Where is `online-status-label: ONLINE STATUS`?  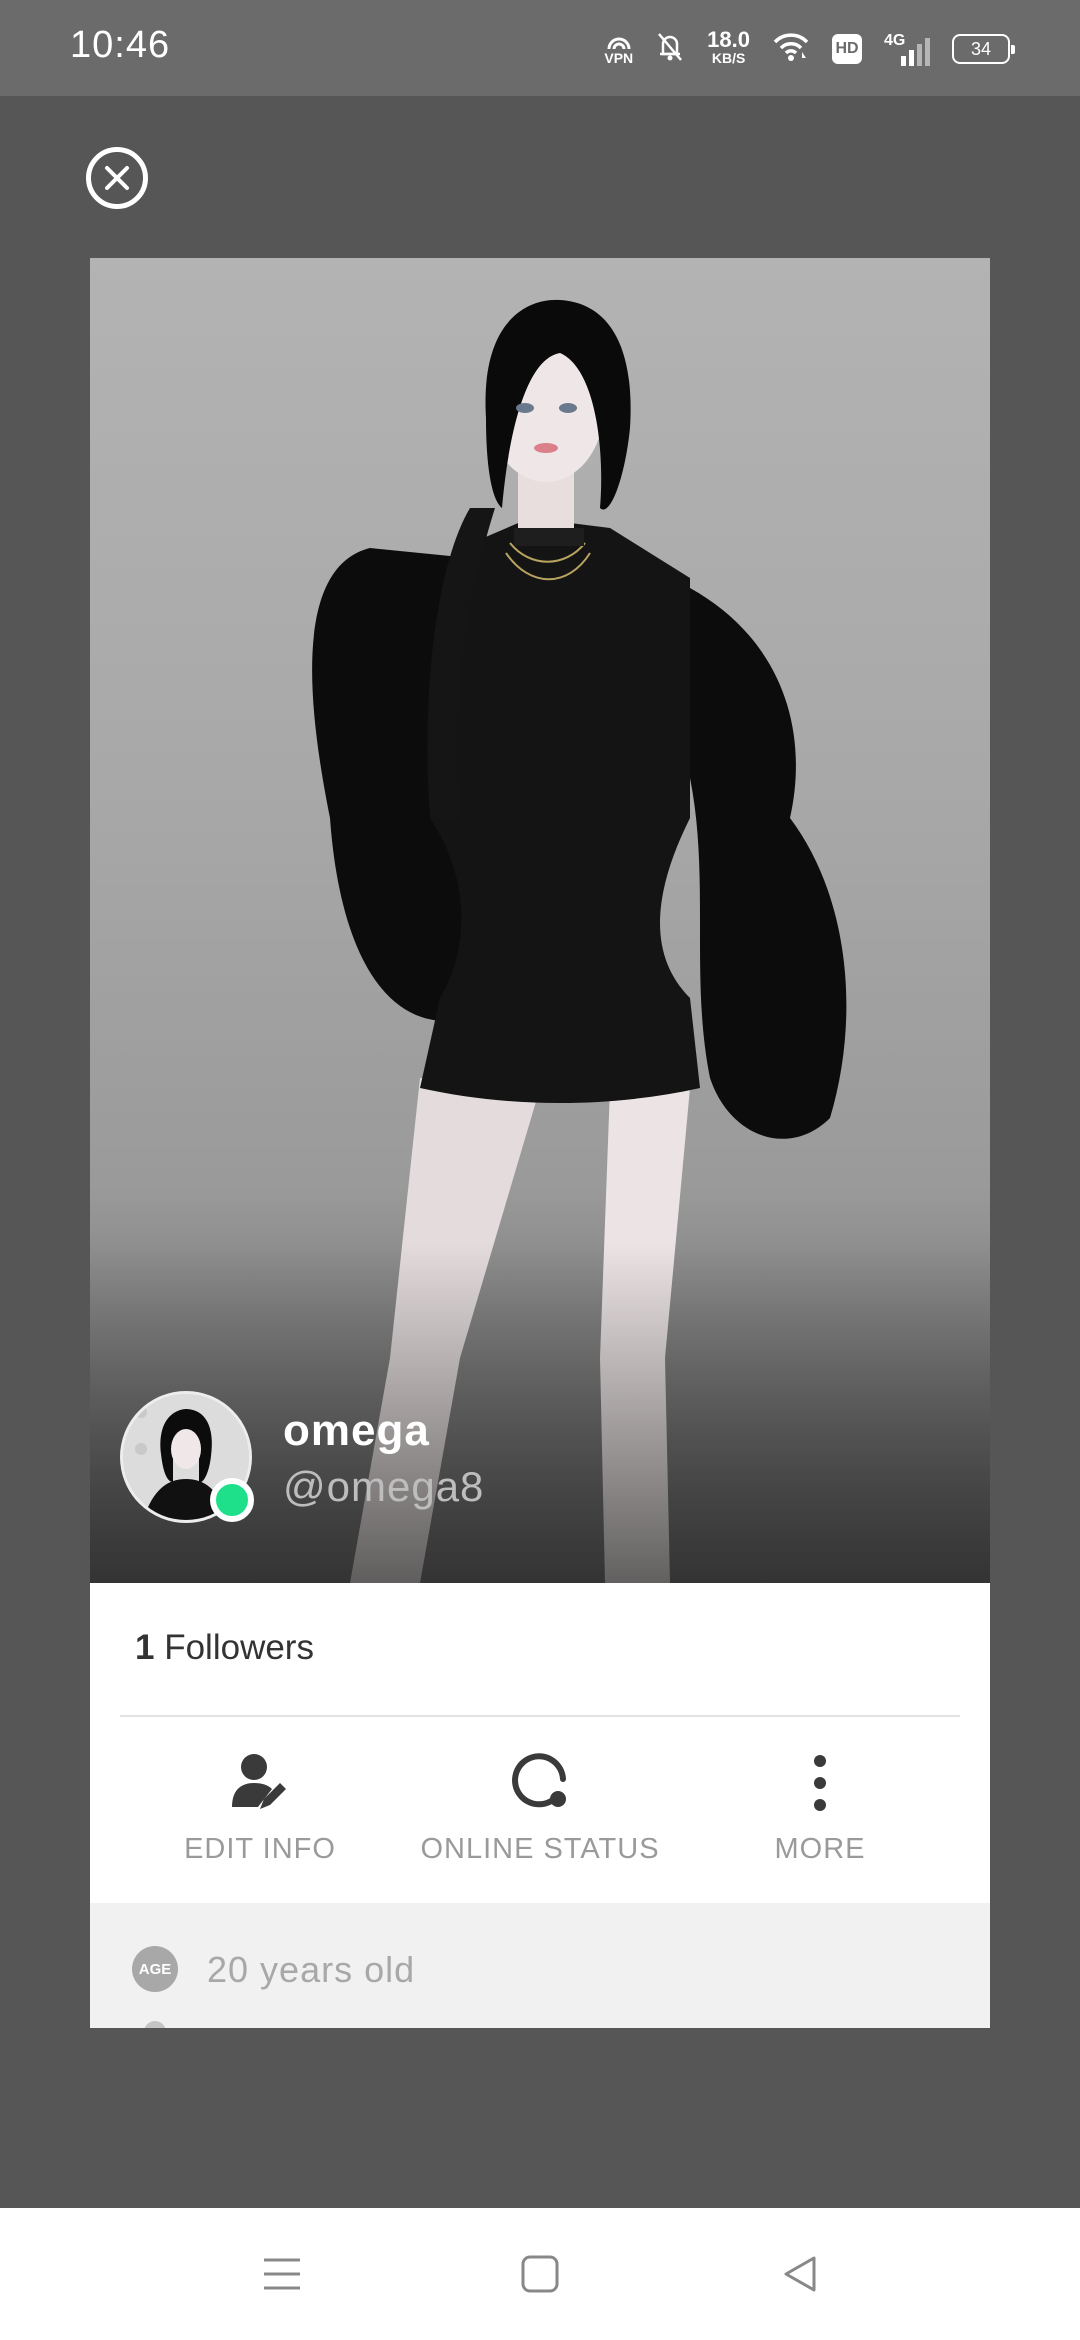 online-status-label: ONLINE STATUS is located at coordinates (540, 1849).